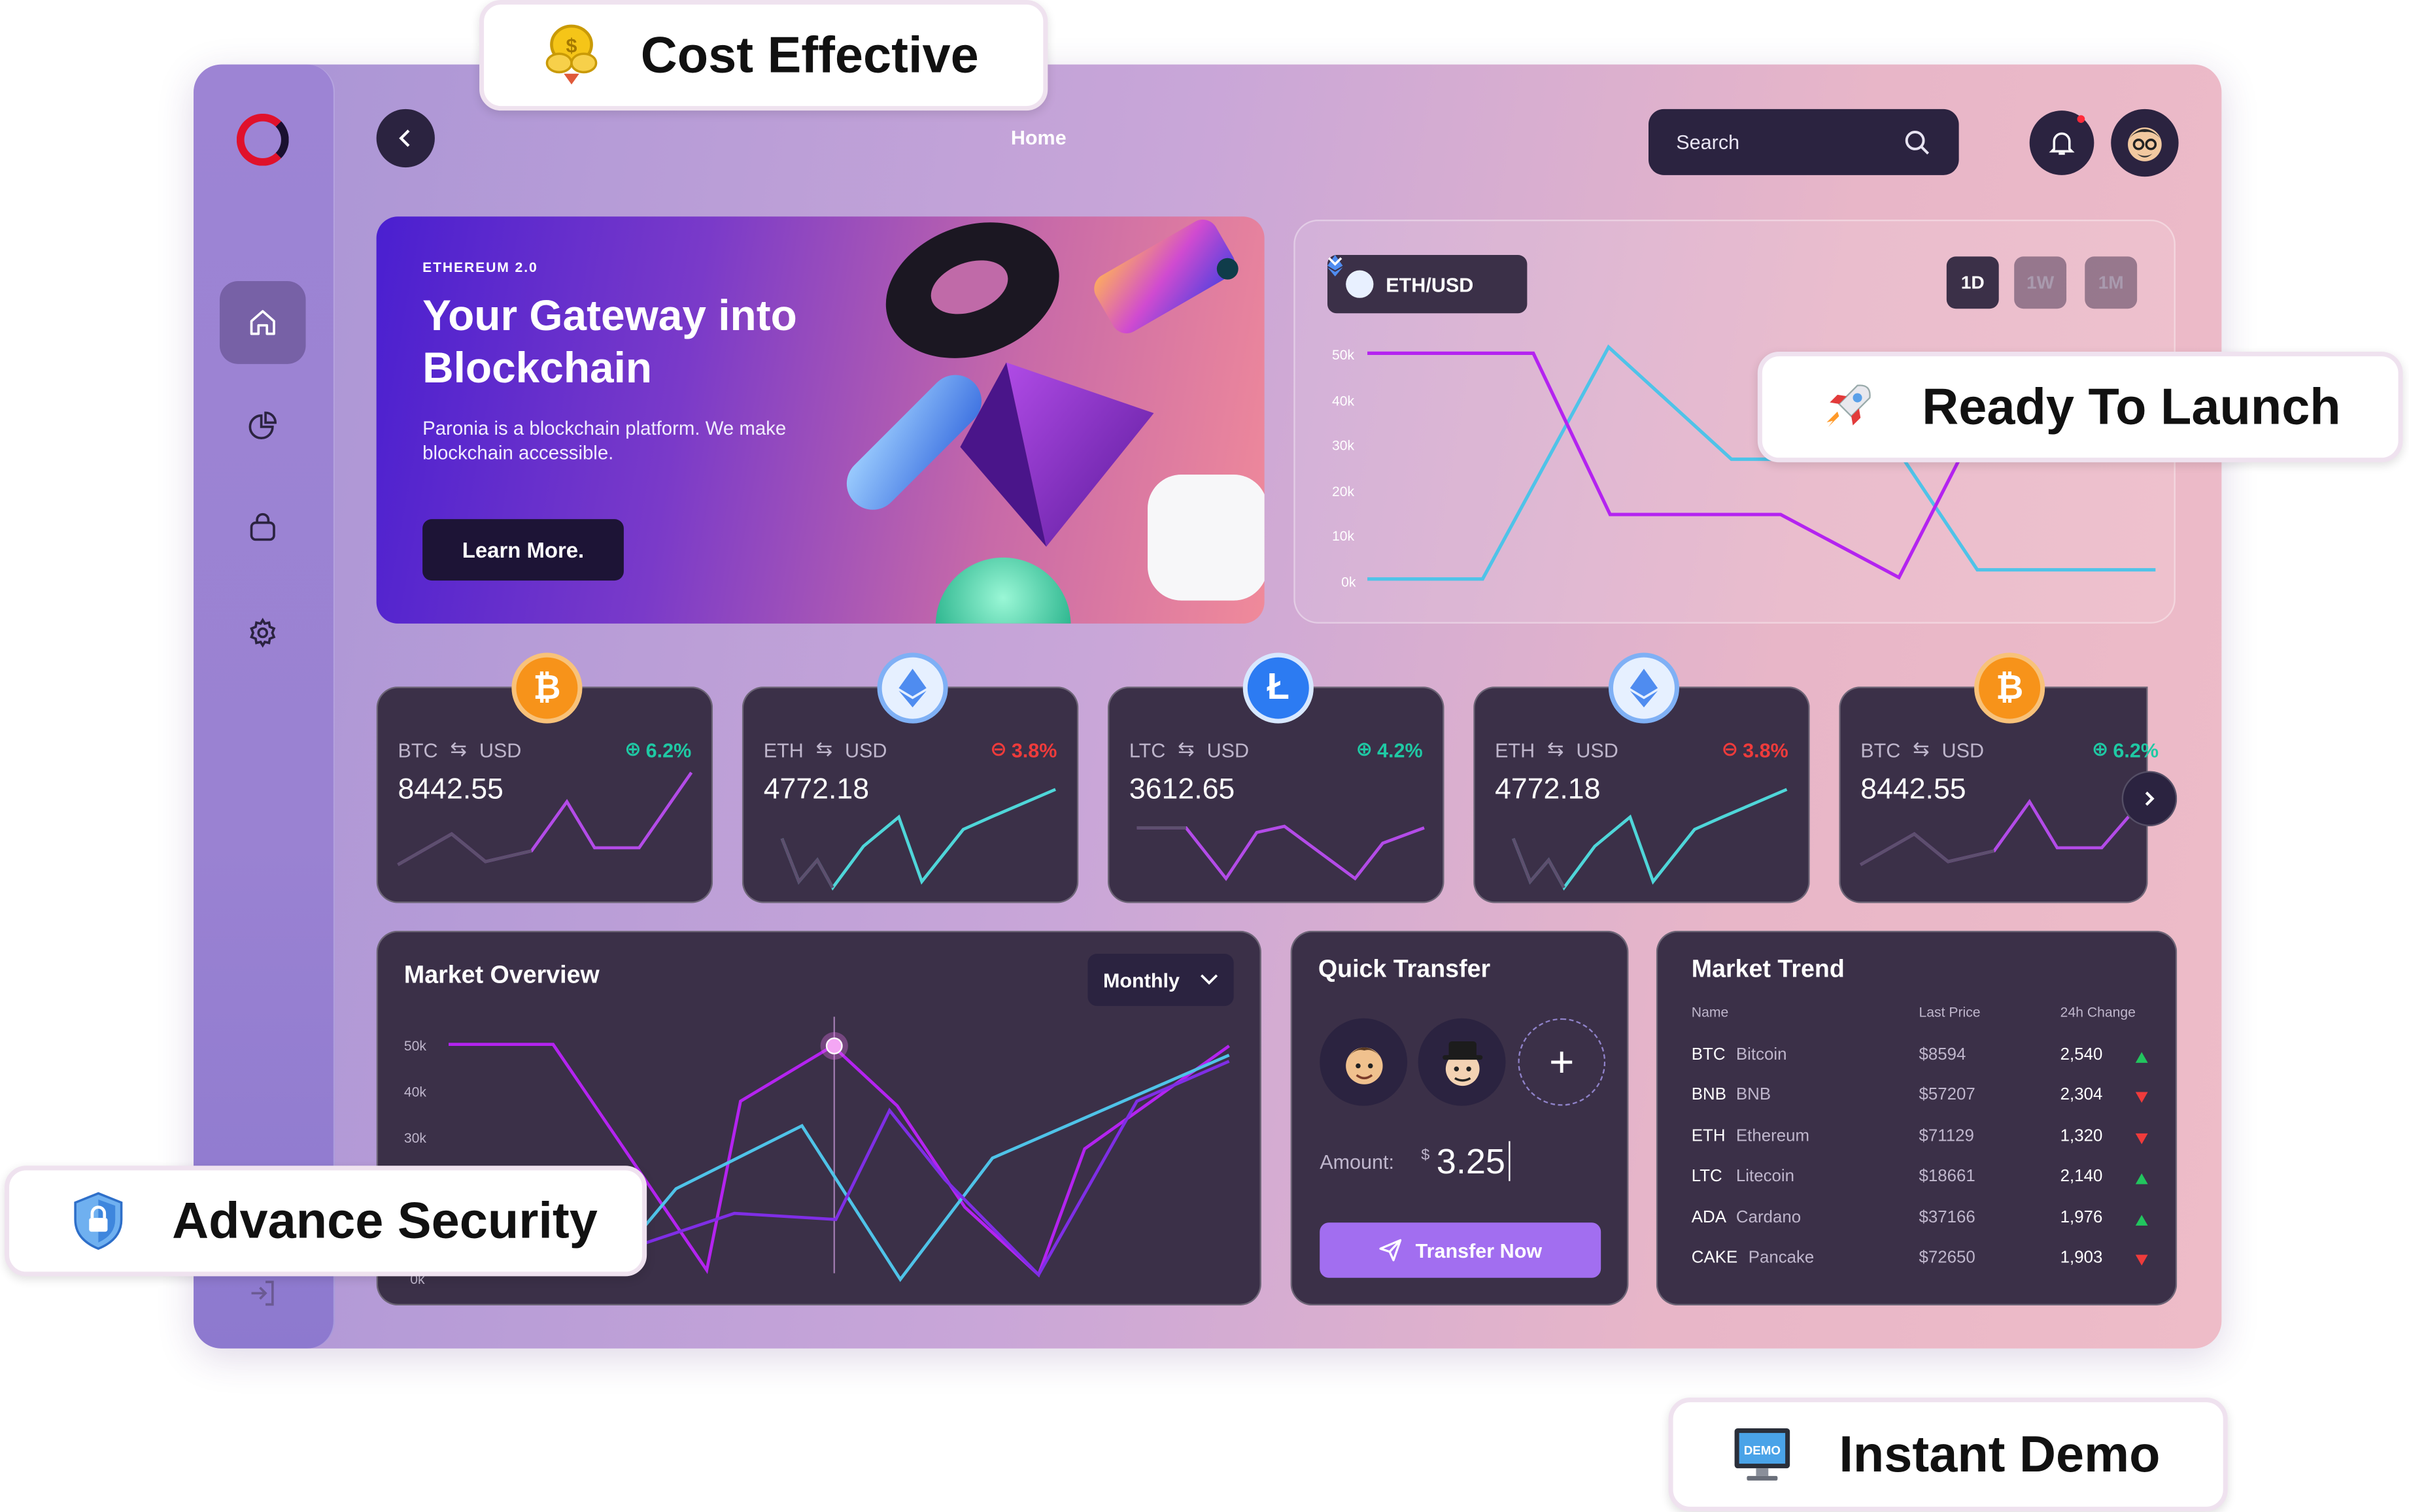 This screenshot has width=2409, height=1512. I want to click on hero-3d-shapes, so click(1055, 421).